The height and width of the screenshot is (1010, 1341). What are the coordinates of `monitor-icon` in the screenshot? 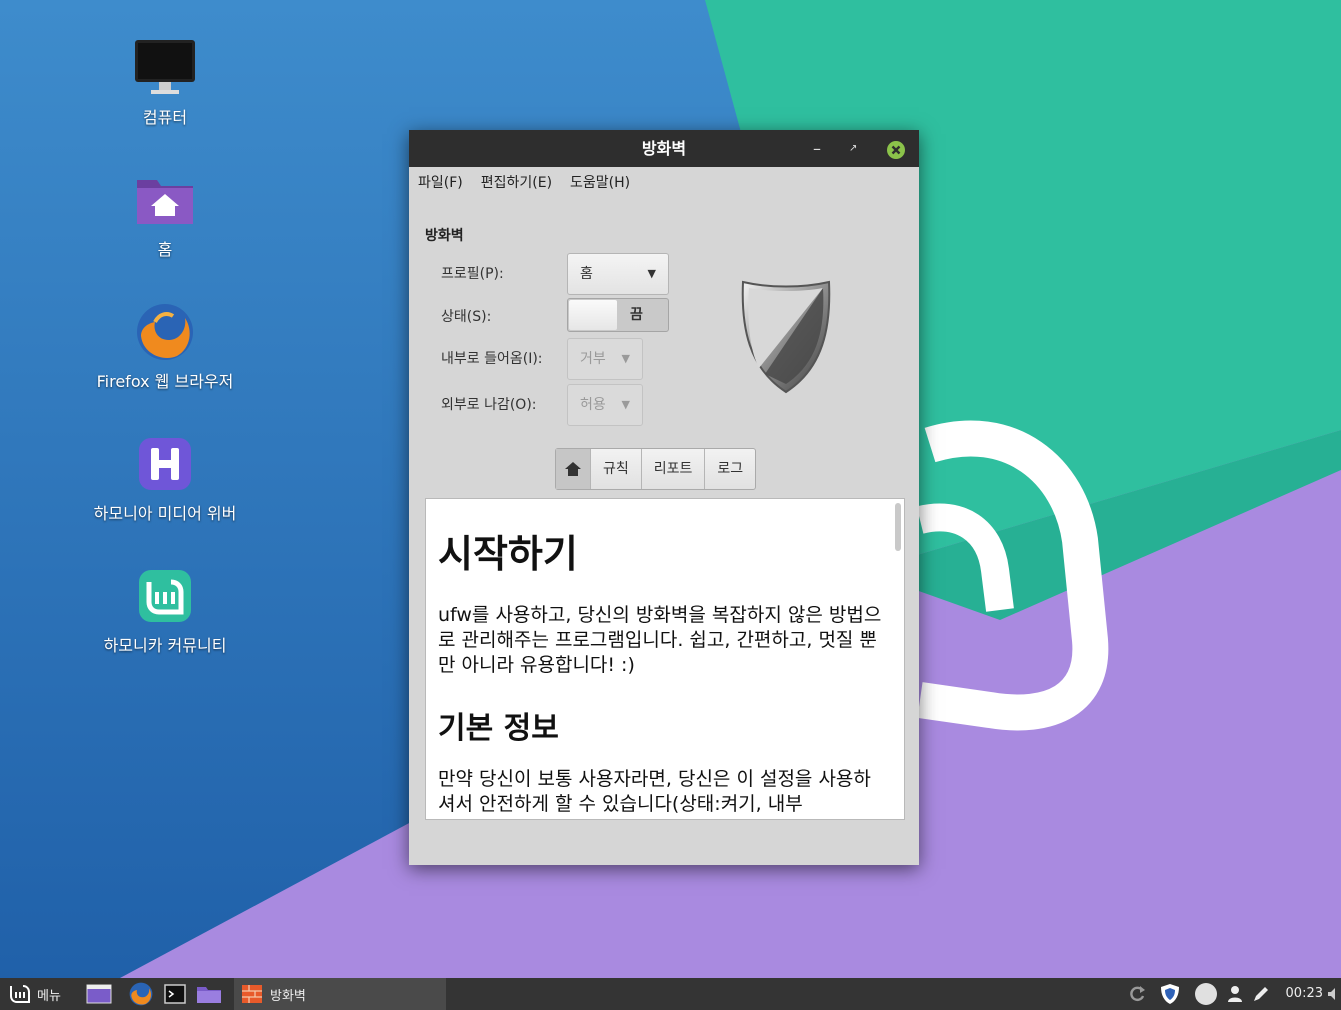 It's located at (165, 67).